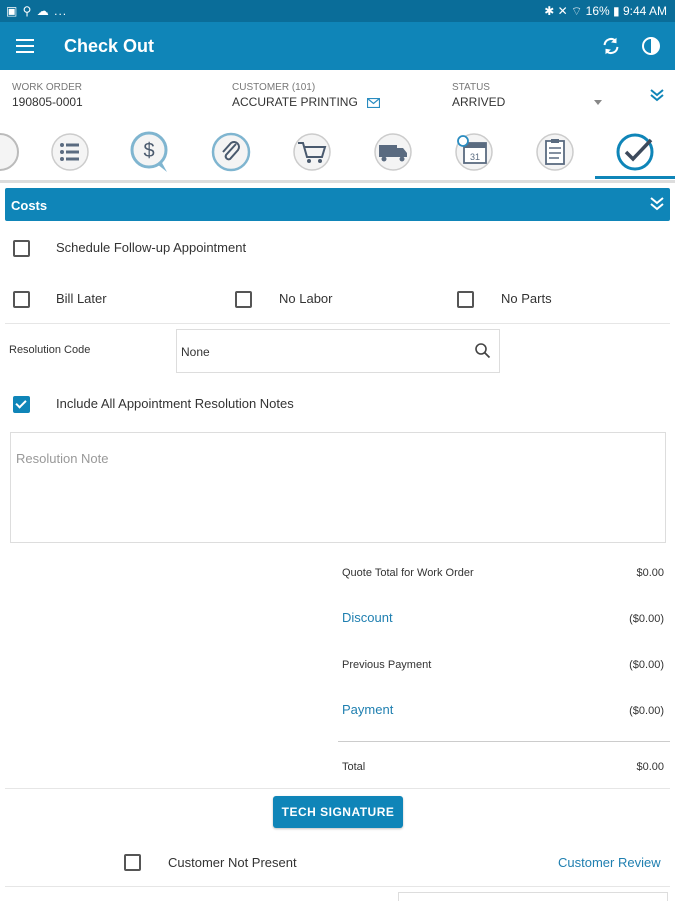 The image size is (675, 901). I want to click on customer-field: CUSTOMER (101) ACCURATE PRINTING, so click(306, 95).